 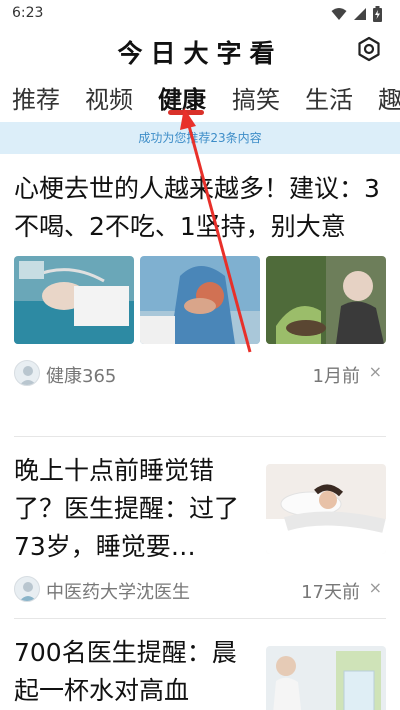 I want to click on app-header: 今日大字看, so click(x=200, y=51).